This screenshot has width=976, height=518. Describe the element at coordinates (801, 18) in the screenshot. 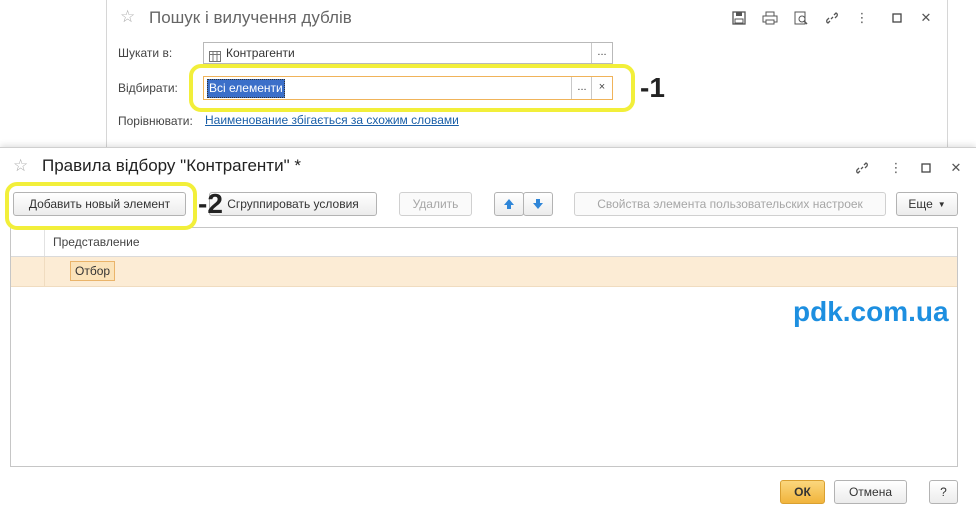

I see `preview-icon` at that location.